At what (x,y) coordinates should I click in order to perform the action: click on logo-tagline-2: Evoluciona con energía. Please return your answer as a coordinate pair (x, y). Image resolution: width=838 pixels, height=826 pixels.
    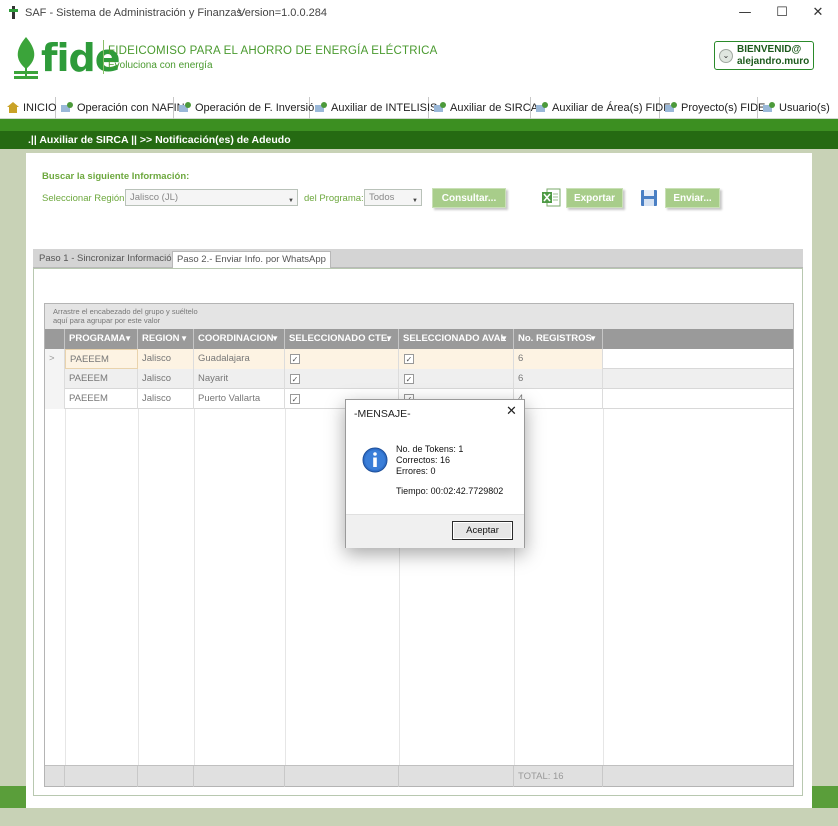
    Looking at the image, I should click on (160, 65).